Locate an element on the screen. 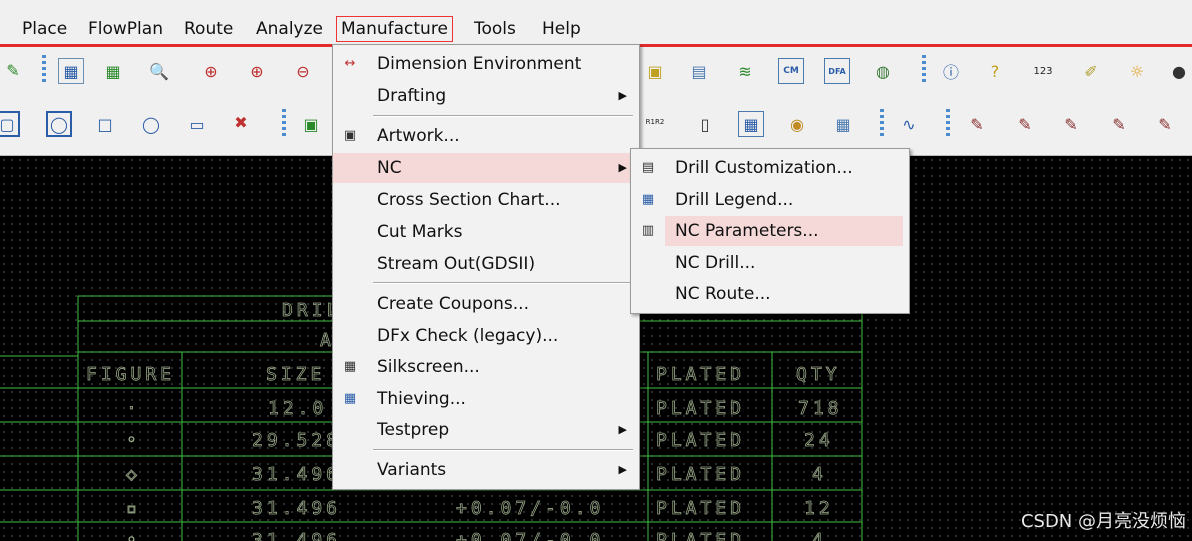  array-icon: ▦ is located at coordinates (843, 124).